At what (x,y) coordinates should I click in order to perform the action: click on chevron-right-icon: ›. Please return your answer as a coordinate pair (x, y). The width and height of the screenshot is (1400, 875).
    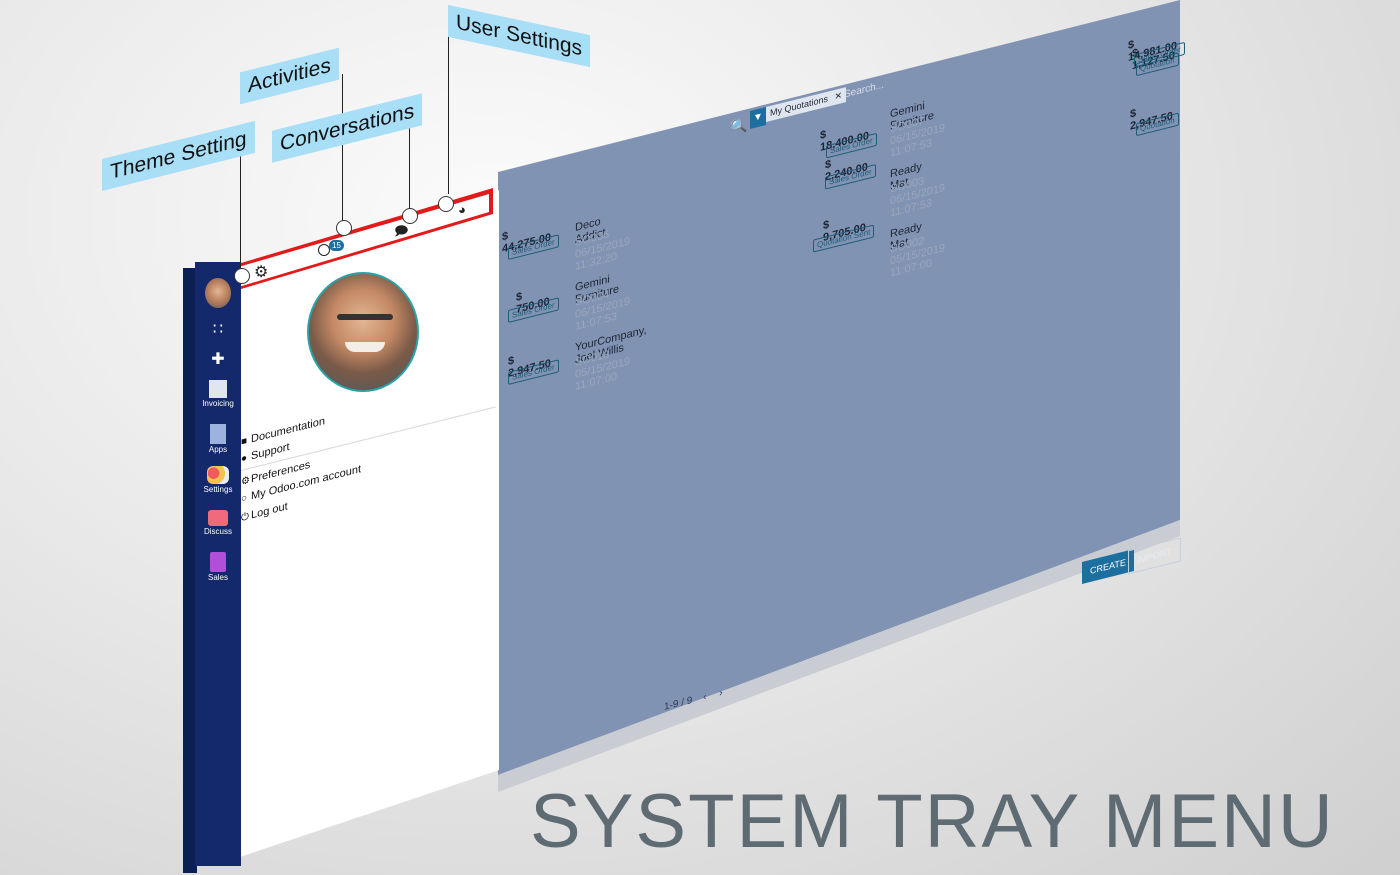
    Looking at the image, I should click on (720, 693).